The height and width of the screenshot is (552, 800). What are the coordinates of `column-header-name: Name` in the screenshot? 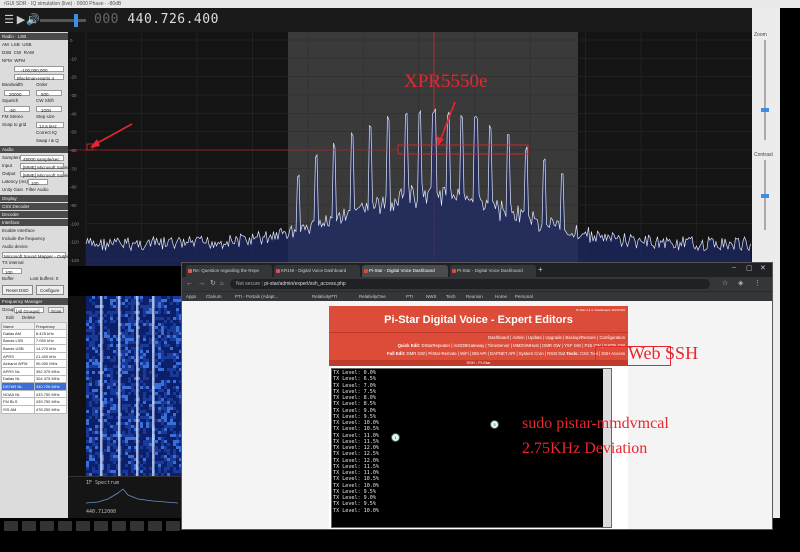 It's located at (18, 326).